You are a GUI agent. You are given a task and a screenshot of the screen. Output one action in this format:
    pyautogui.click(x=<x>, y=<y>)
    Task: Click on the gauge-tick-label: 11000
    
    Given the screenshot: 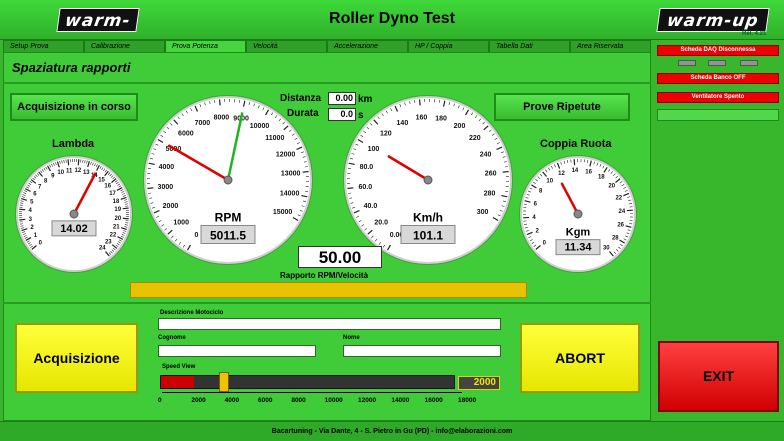 What is the action you would take?
    pyautogui.click(x=274, y=138)
    